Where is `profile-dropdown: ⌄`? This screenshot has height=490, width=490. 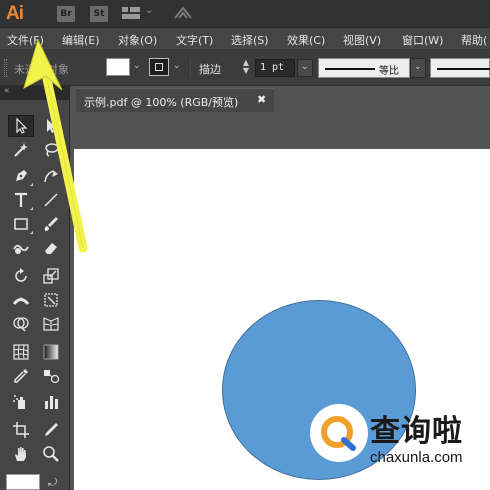
profile-dropdown: ⌄ is located at coordinates (418, 68).